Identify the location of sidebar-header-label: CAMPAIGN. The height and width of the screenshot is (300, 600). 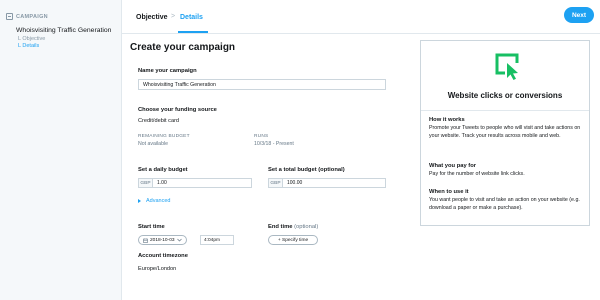
(32, 16).